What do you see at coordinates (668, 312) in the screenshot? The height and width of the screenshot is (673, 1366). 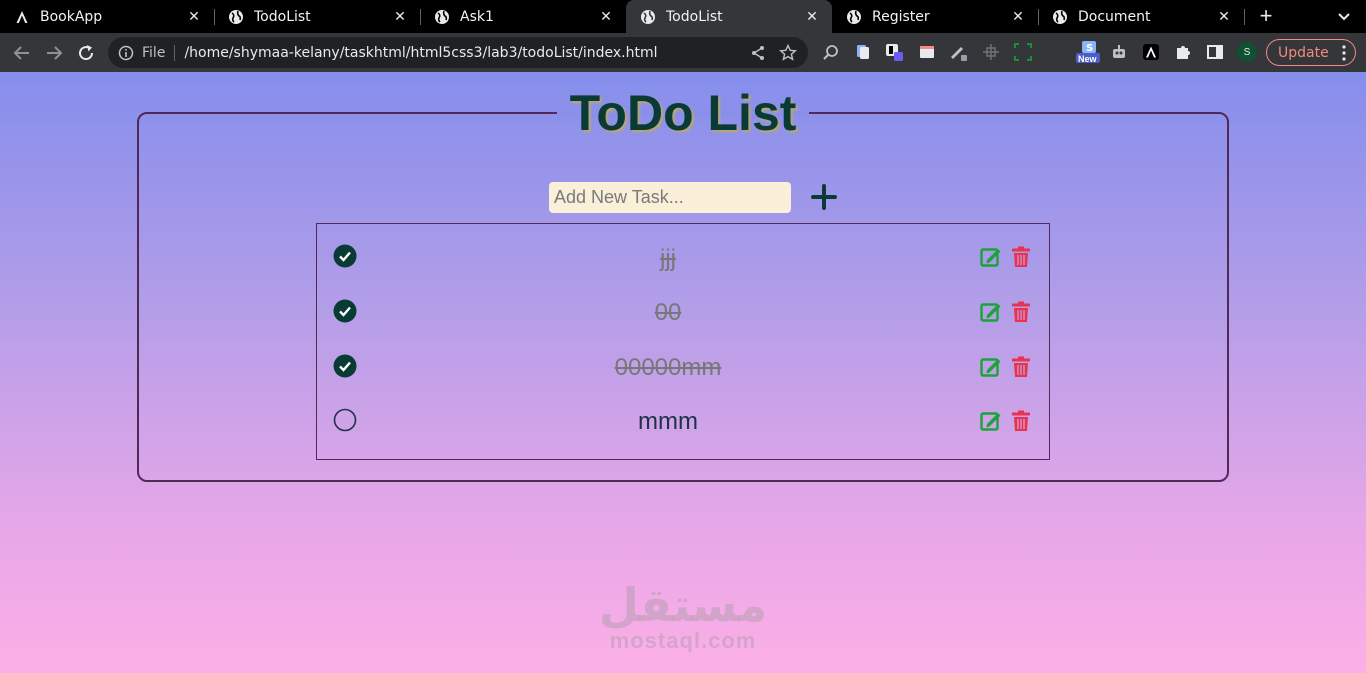 I see `task-text: 00` at bounding box center [668, 312].